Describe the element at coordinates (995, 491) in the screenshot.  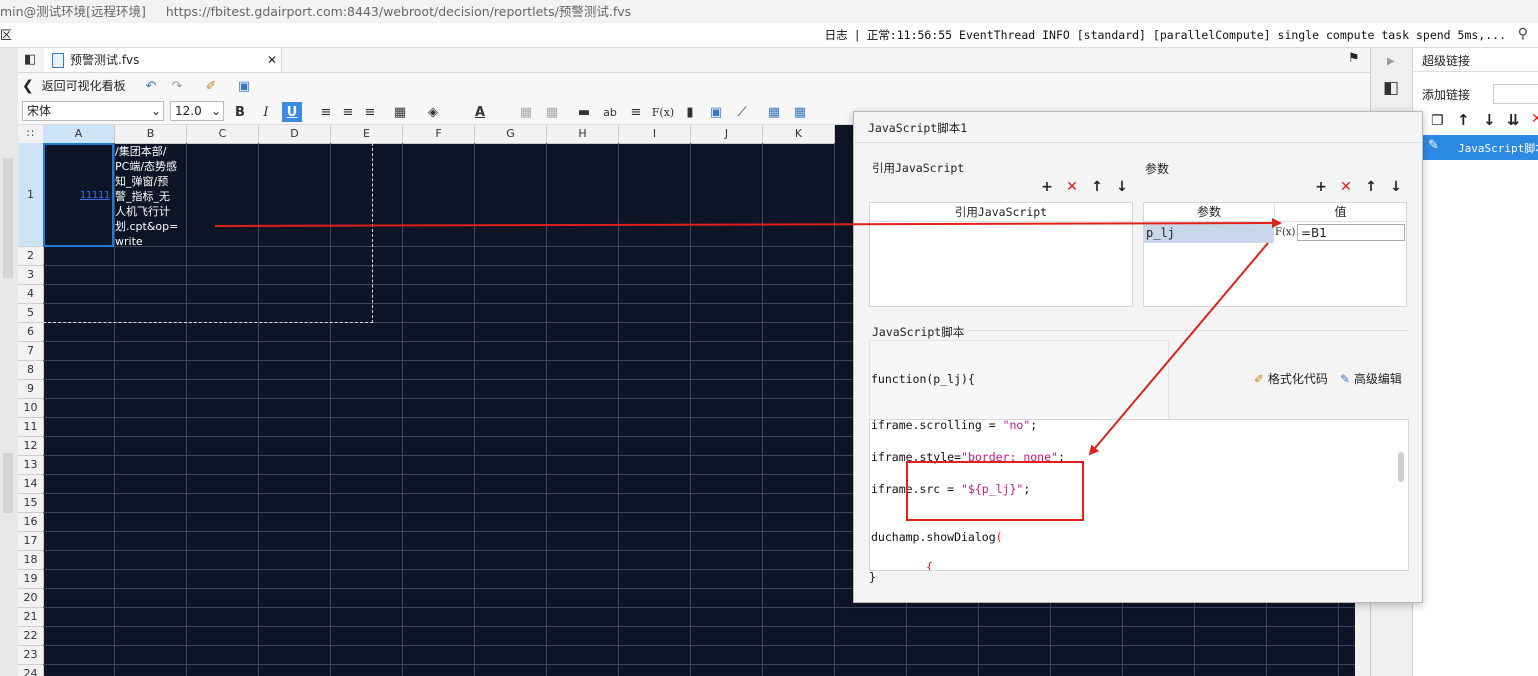
I see `annotation-box` at that location.